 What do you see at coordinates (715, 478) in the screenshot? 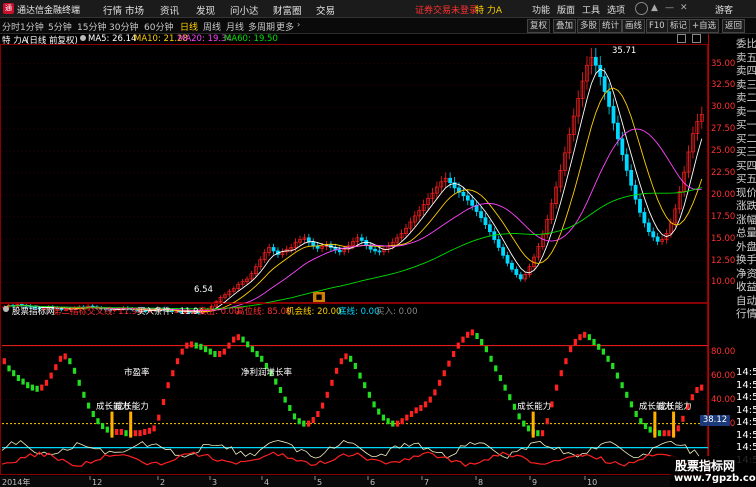
I see `watermark-url: www.7gpzb.com` at bounding box center [715, 478].